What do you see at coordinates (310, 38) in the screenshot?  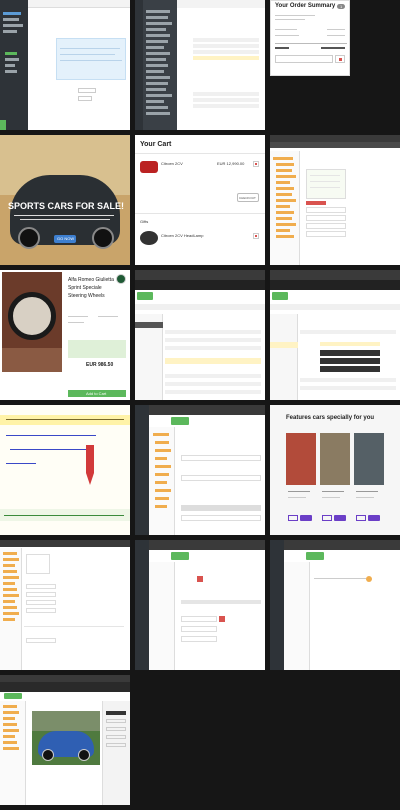 I see `order-summary-panel: Your Order Summary 1` at bounding box center [310, 38].